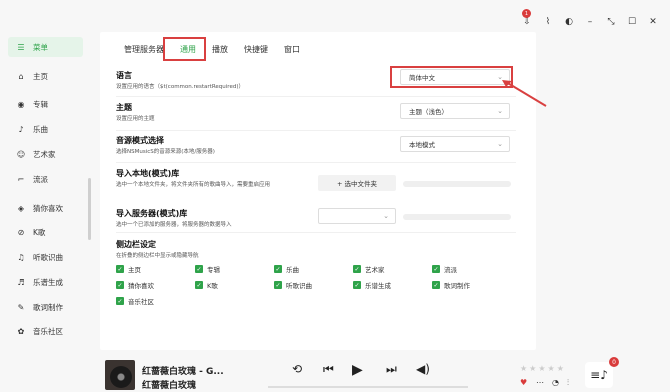 This screenshot has width=670, height=392. I want to click on menu-icon: ☰, so click(21, 47).